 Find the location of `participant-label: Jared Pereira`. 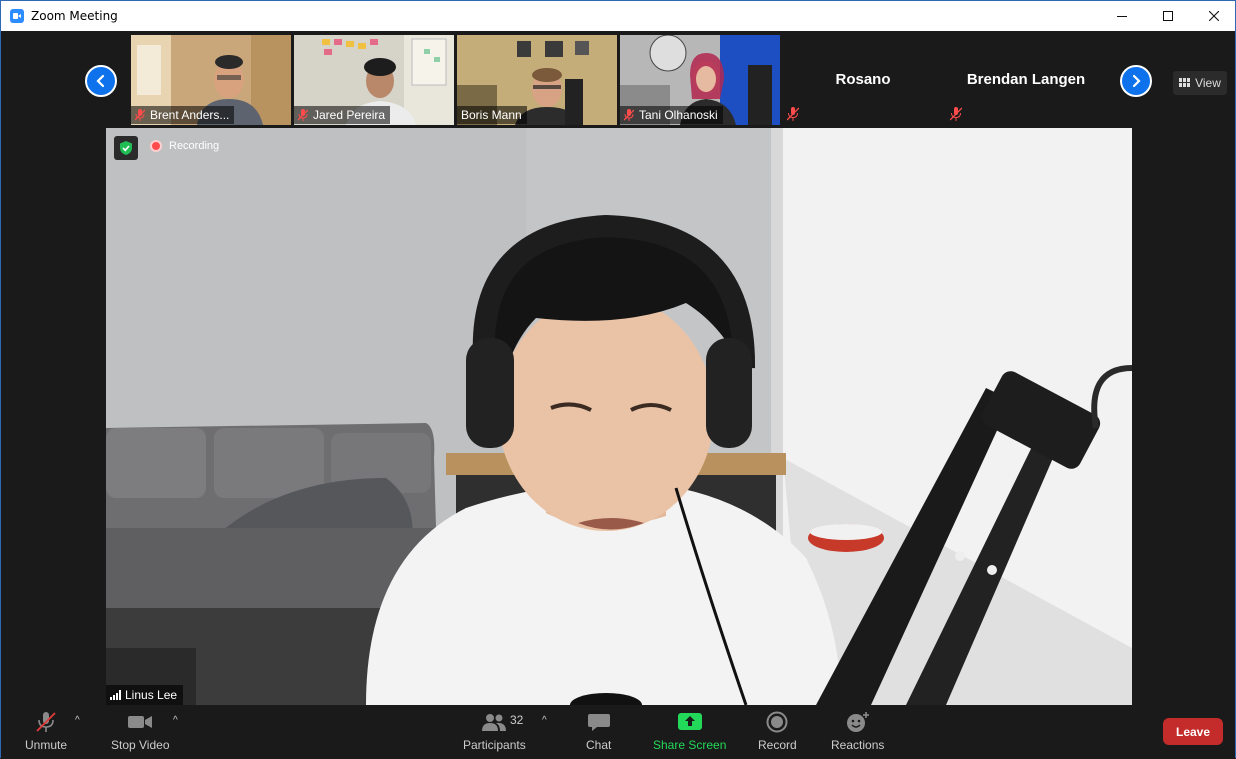

participant-label: Jared Pereira is located at coordinates (342, 115).